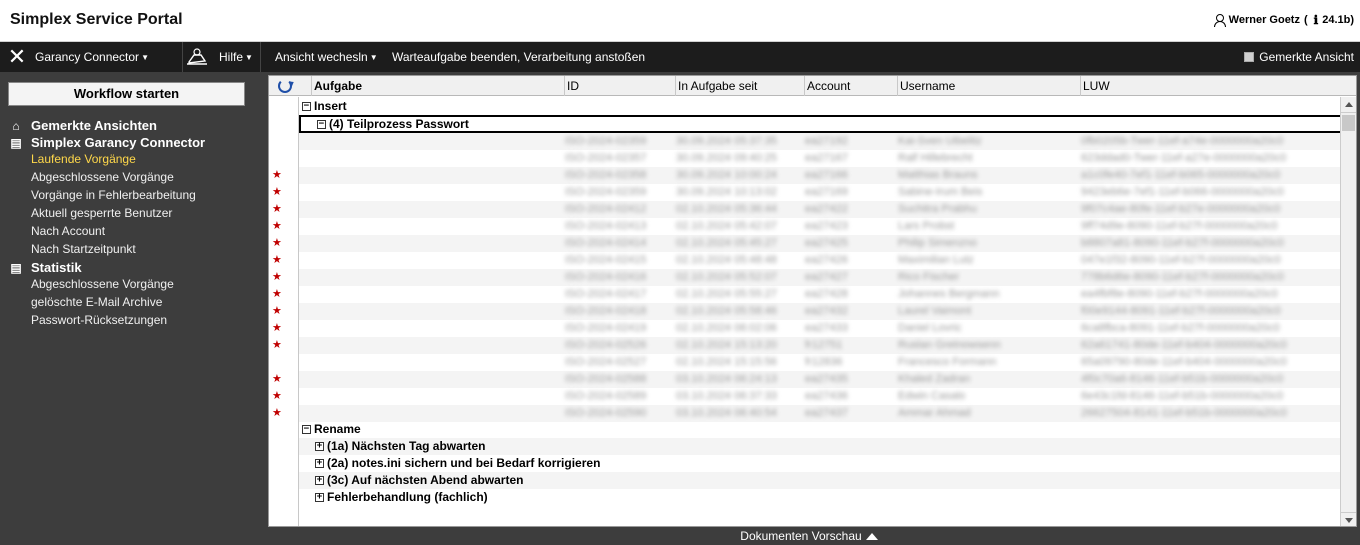 This screenshot has height=545, width=1360. What do you see at coordinates (17, 57) in the screenshot?
I see `close-icon: ✕` at bounding box center [17, 57].